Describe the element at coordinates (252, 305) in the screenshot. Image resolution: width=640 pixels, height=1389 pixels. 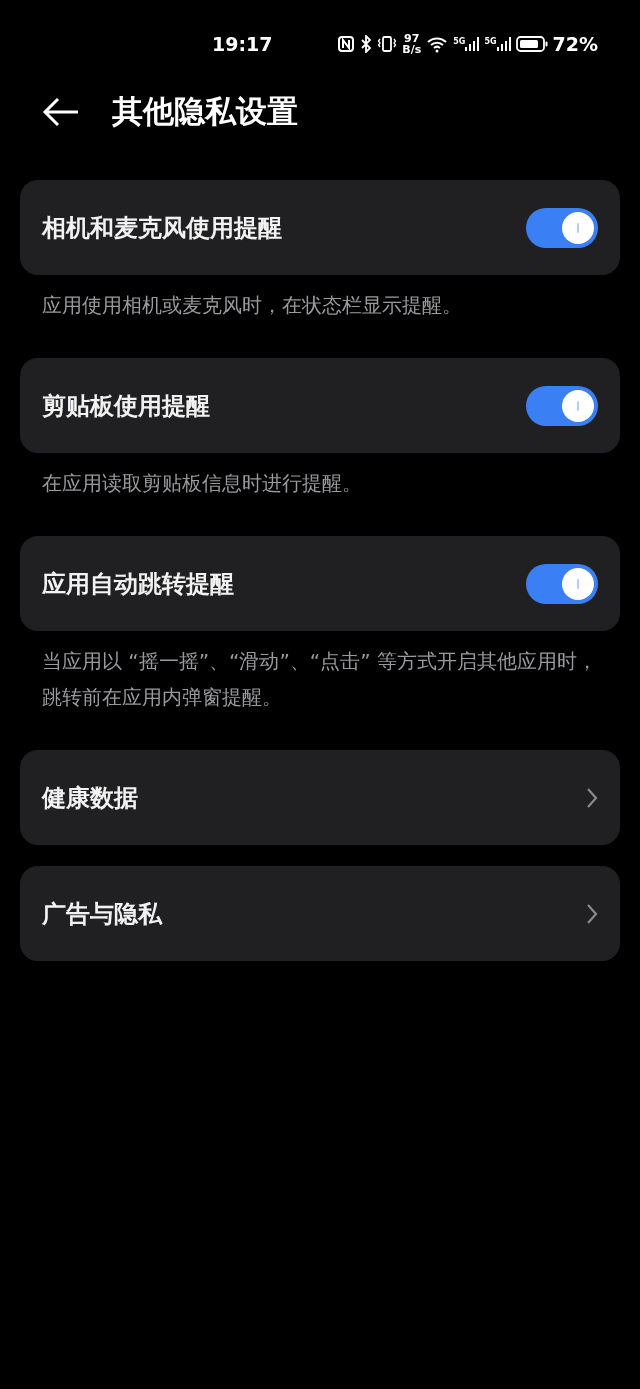
I see `setting-description: 应用使用相机或麦克风时，在状态栏显示提醒。` at that location.